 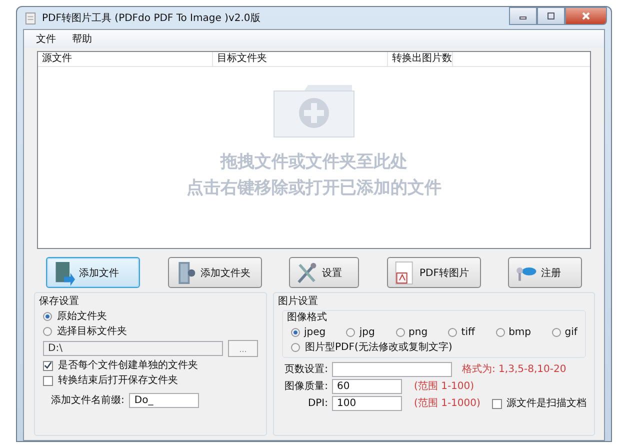 I want to click on range-hint: (范围 1-100), so click(x=444, y=386).